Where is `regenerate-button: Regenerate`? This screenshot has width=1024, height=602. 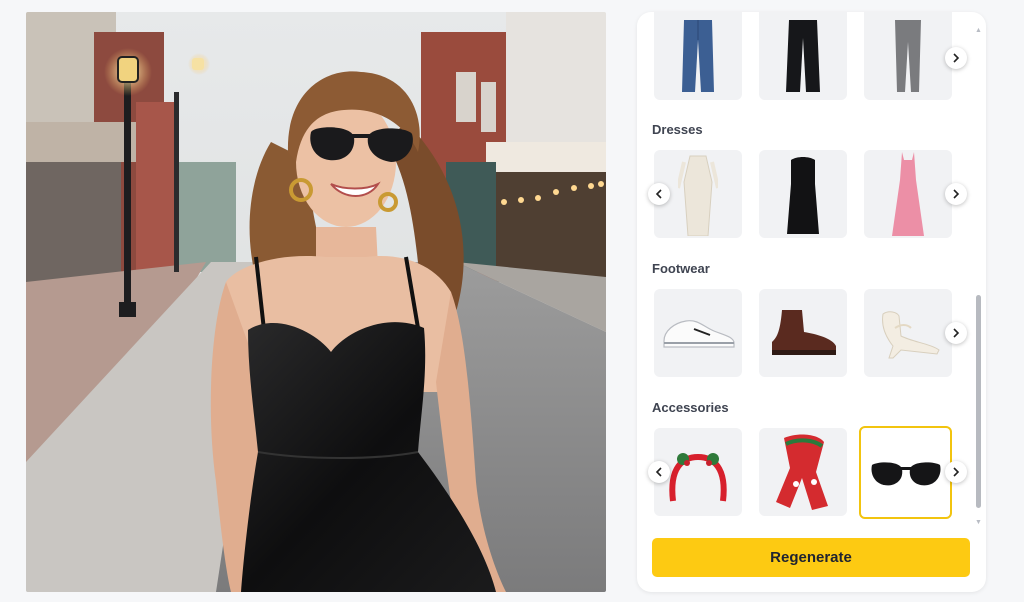 regenerate-button: Regenerate is located at coordinates (811, 557).